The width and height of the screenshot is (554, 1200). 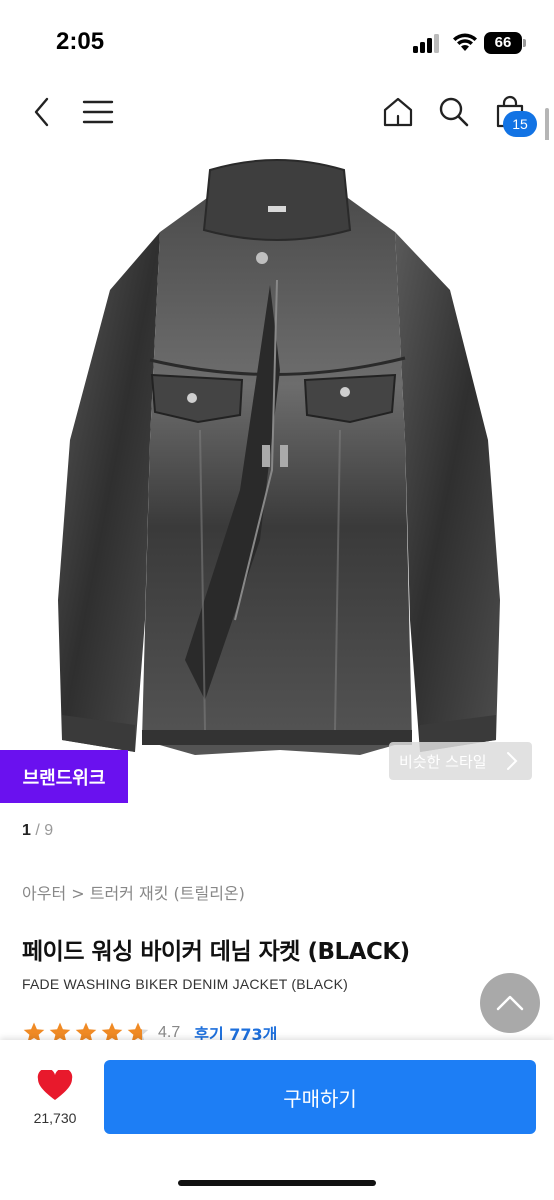 What do you see at coordinates (465, 42) in the screenshot?
I see `wifi-icon` at bounding box center [465, 42].